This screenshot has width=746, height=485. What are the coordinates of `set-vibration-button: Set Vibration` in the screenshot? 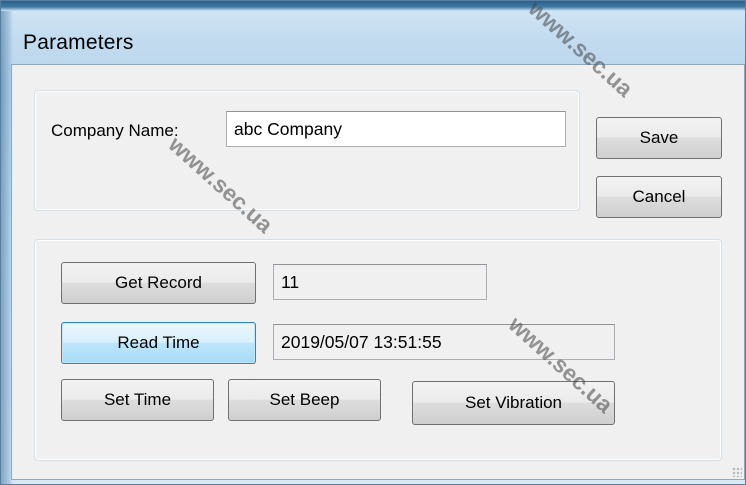 It's located at (513, 403).